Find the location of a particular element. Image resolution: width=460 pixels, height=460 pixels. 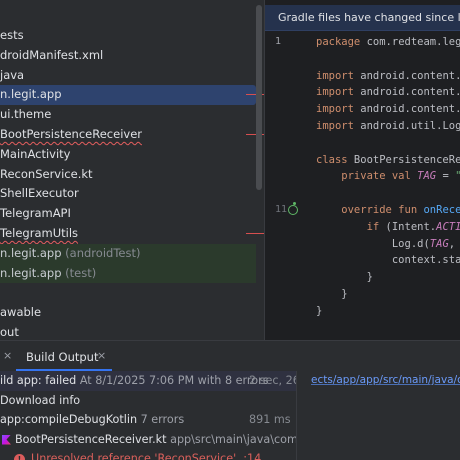

tab-build-output-label: Build Output is located at coordinates (62, 357).